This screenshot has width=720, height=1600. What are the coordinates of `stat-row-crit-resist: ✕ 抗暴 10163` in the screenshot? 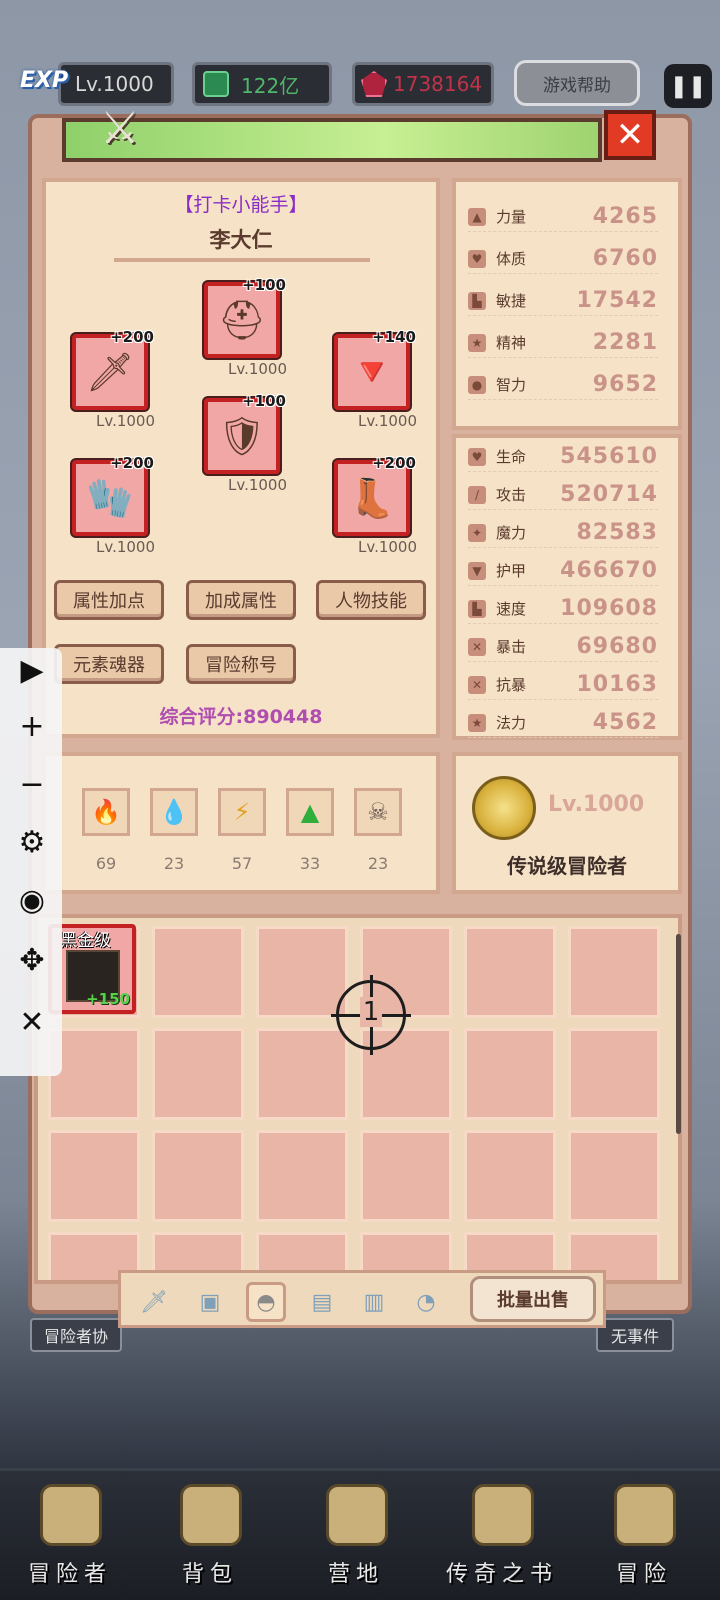 It's located at (563, 685).